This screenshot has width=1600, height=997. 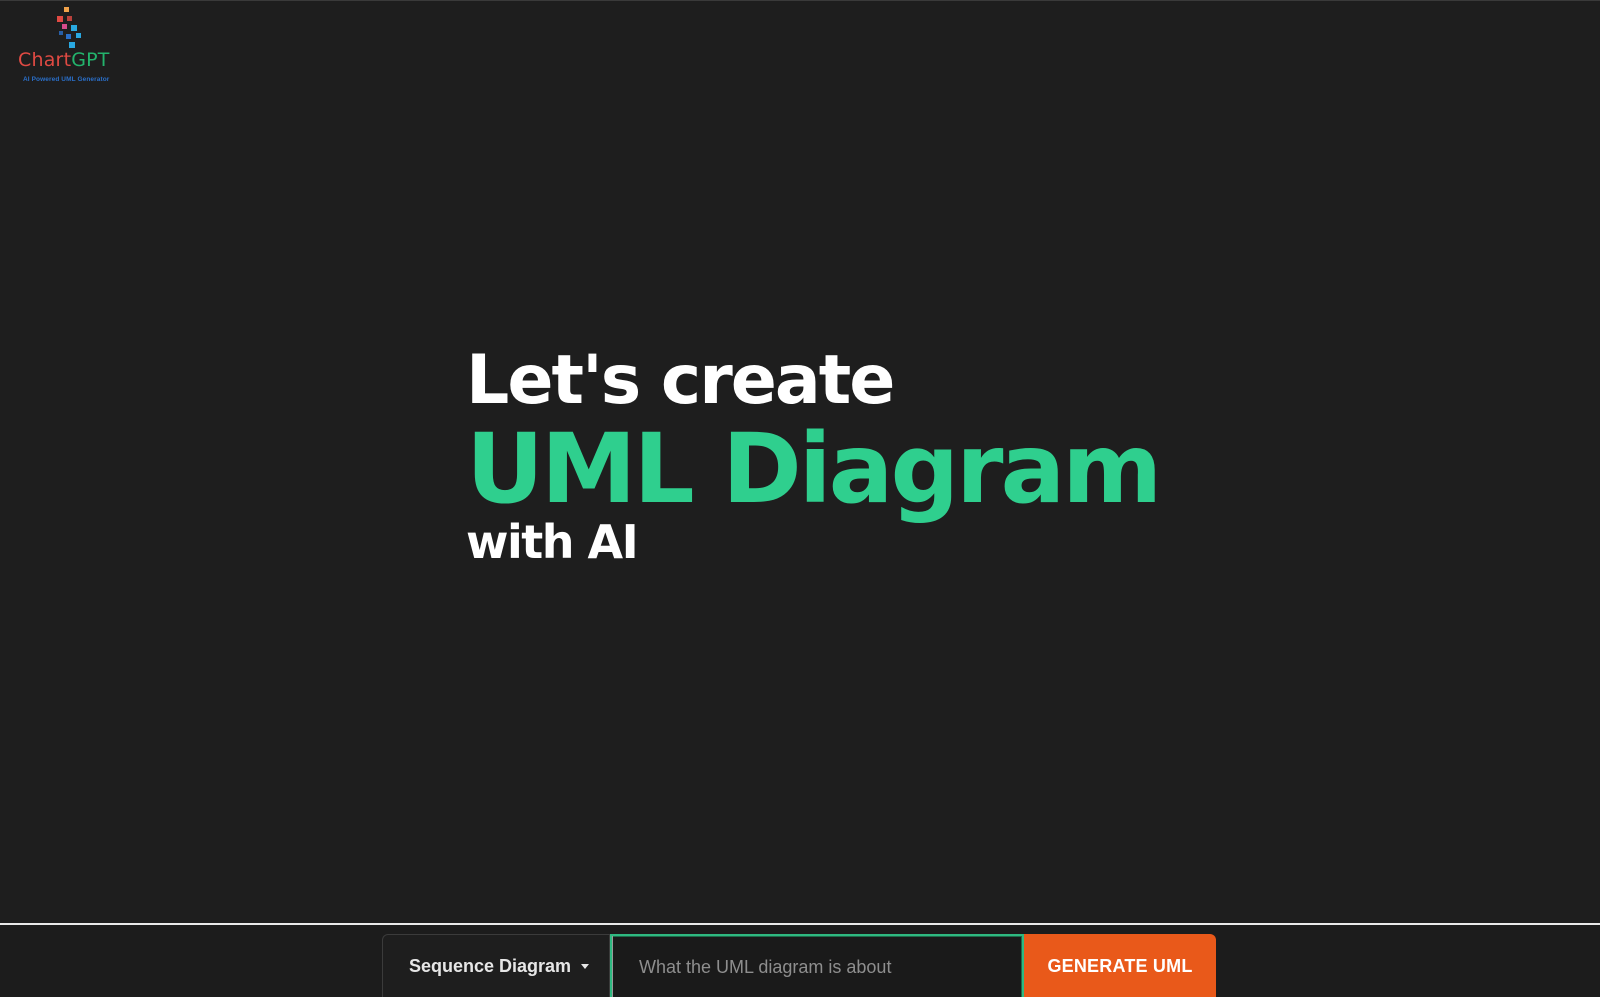 I want to click on hero-line-lets-create: Let's create, so click(x=680, y=380).